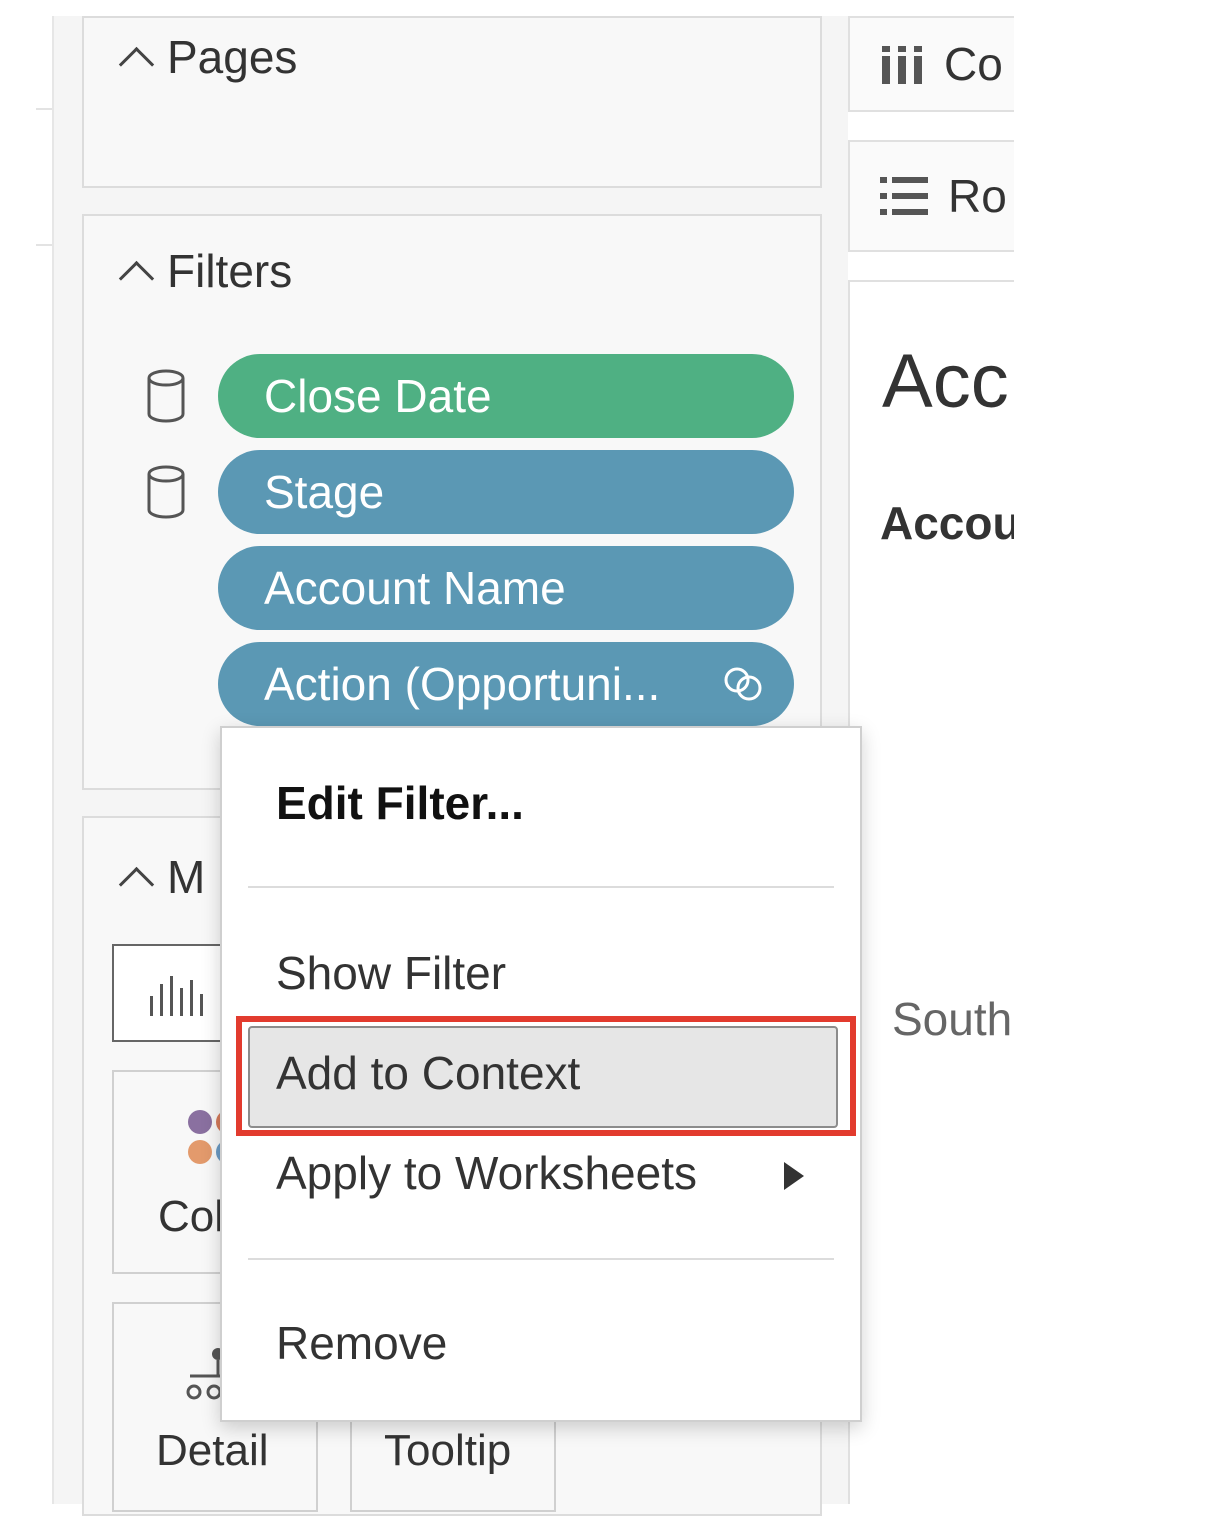 The image size is (1218, 1516). I want to click on highlight-annotation-box, so click(546, 1076).